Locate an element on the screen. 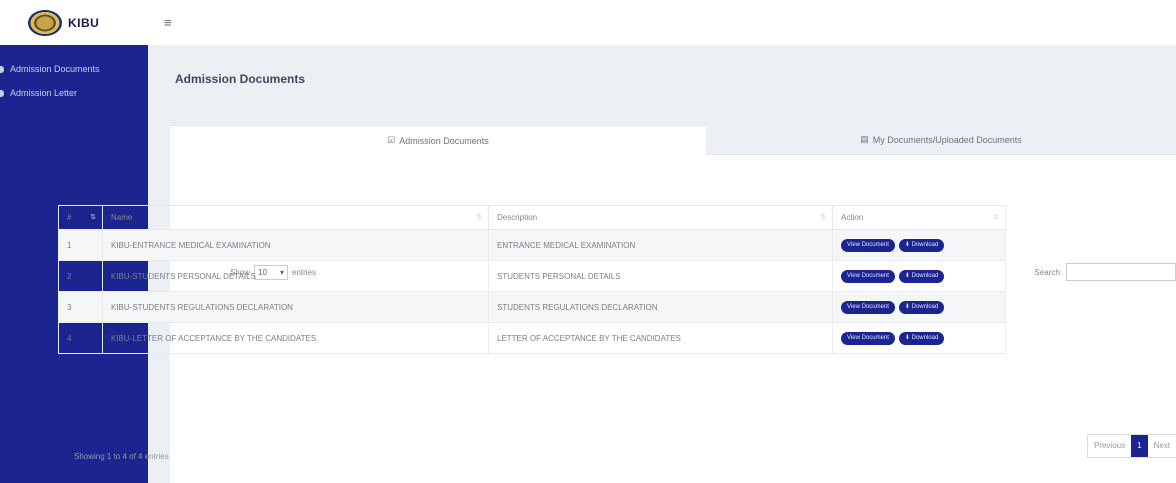 The height and width of the screenshot is (483, 1176). tab-my-documents: ▤ My Documents/Uploaded Documents is located at coordinates (941, 140).